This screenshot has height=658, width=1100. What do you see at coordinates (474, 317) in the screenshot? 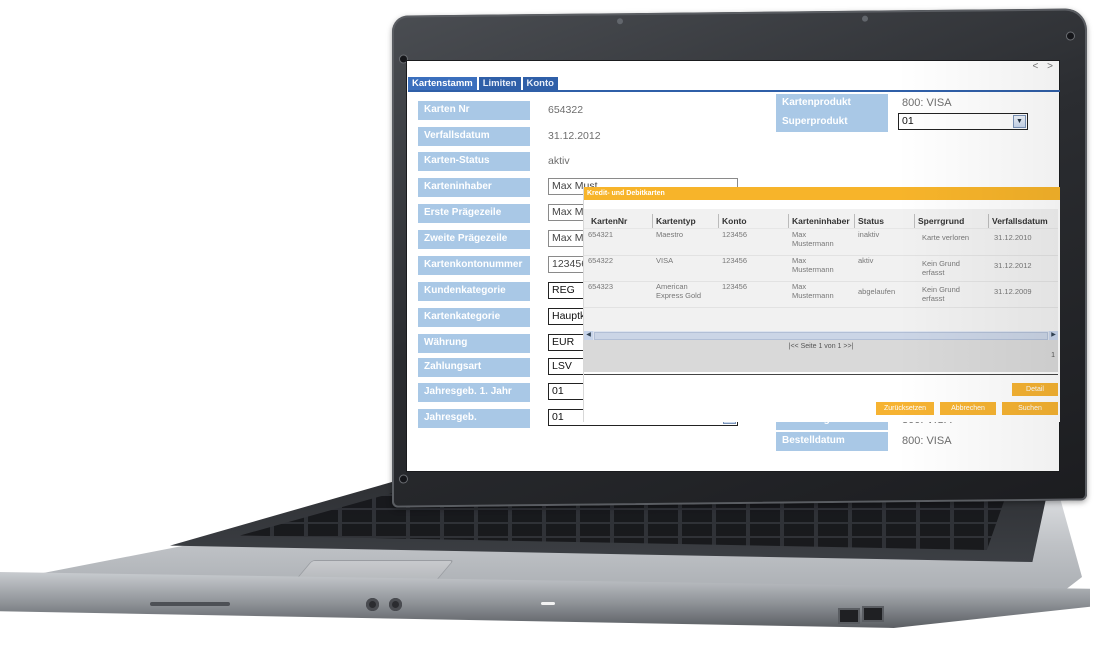
I see `field-label: Kartenkategorie` at bounding box center [474, 317].